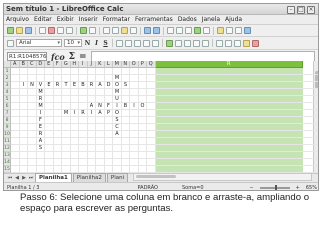  What do you see at coordinates (65, 19) in the screenshot?
I see `menu-exibir: Exibir` at bounding box center [65, 19].